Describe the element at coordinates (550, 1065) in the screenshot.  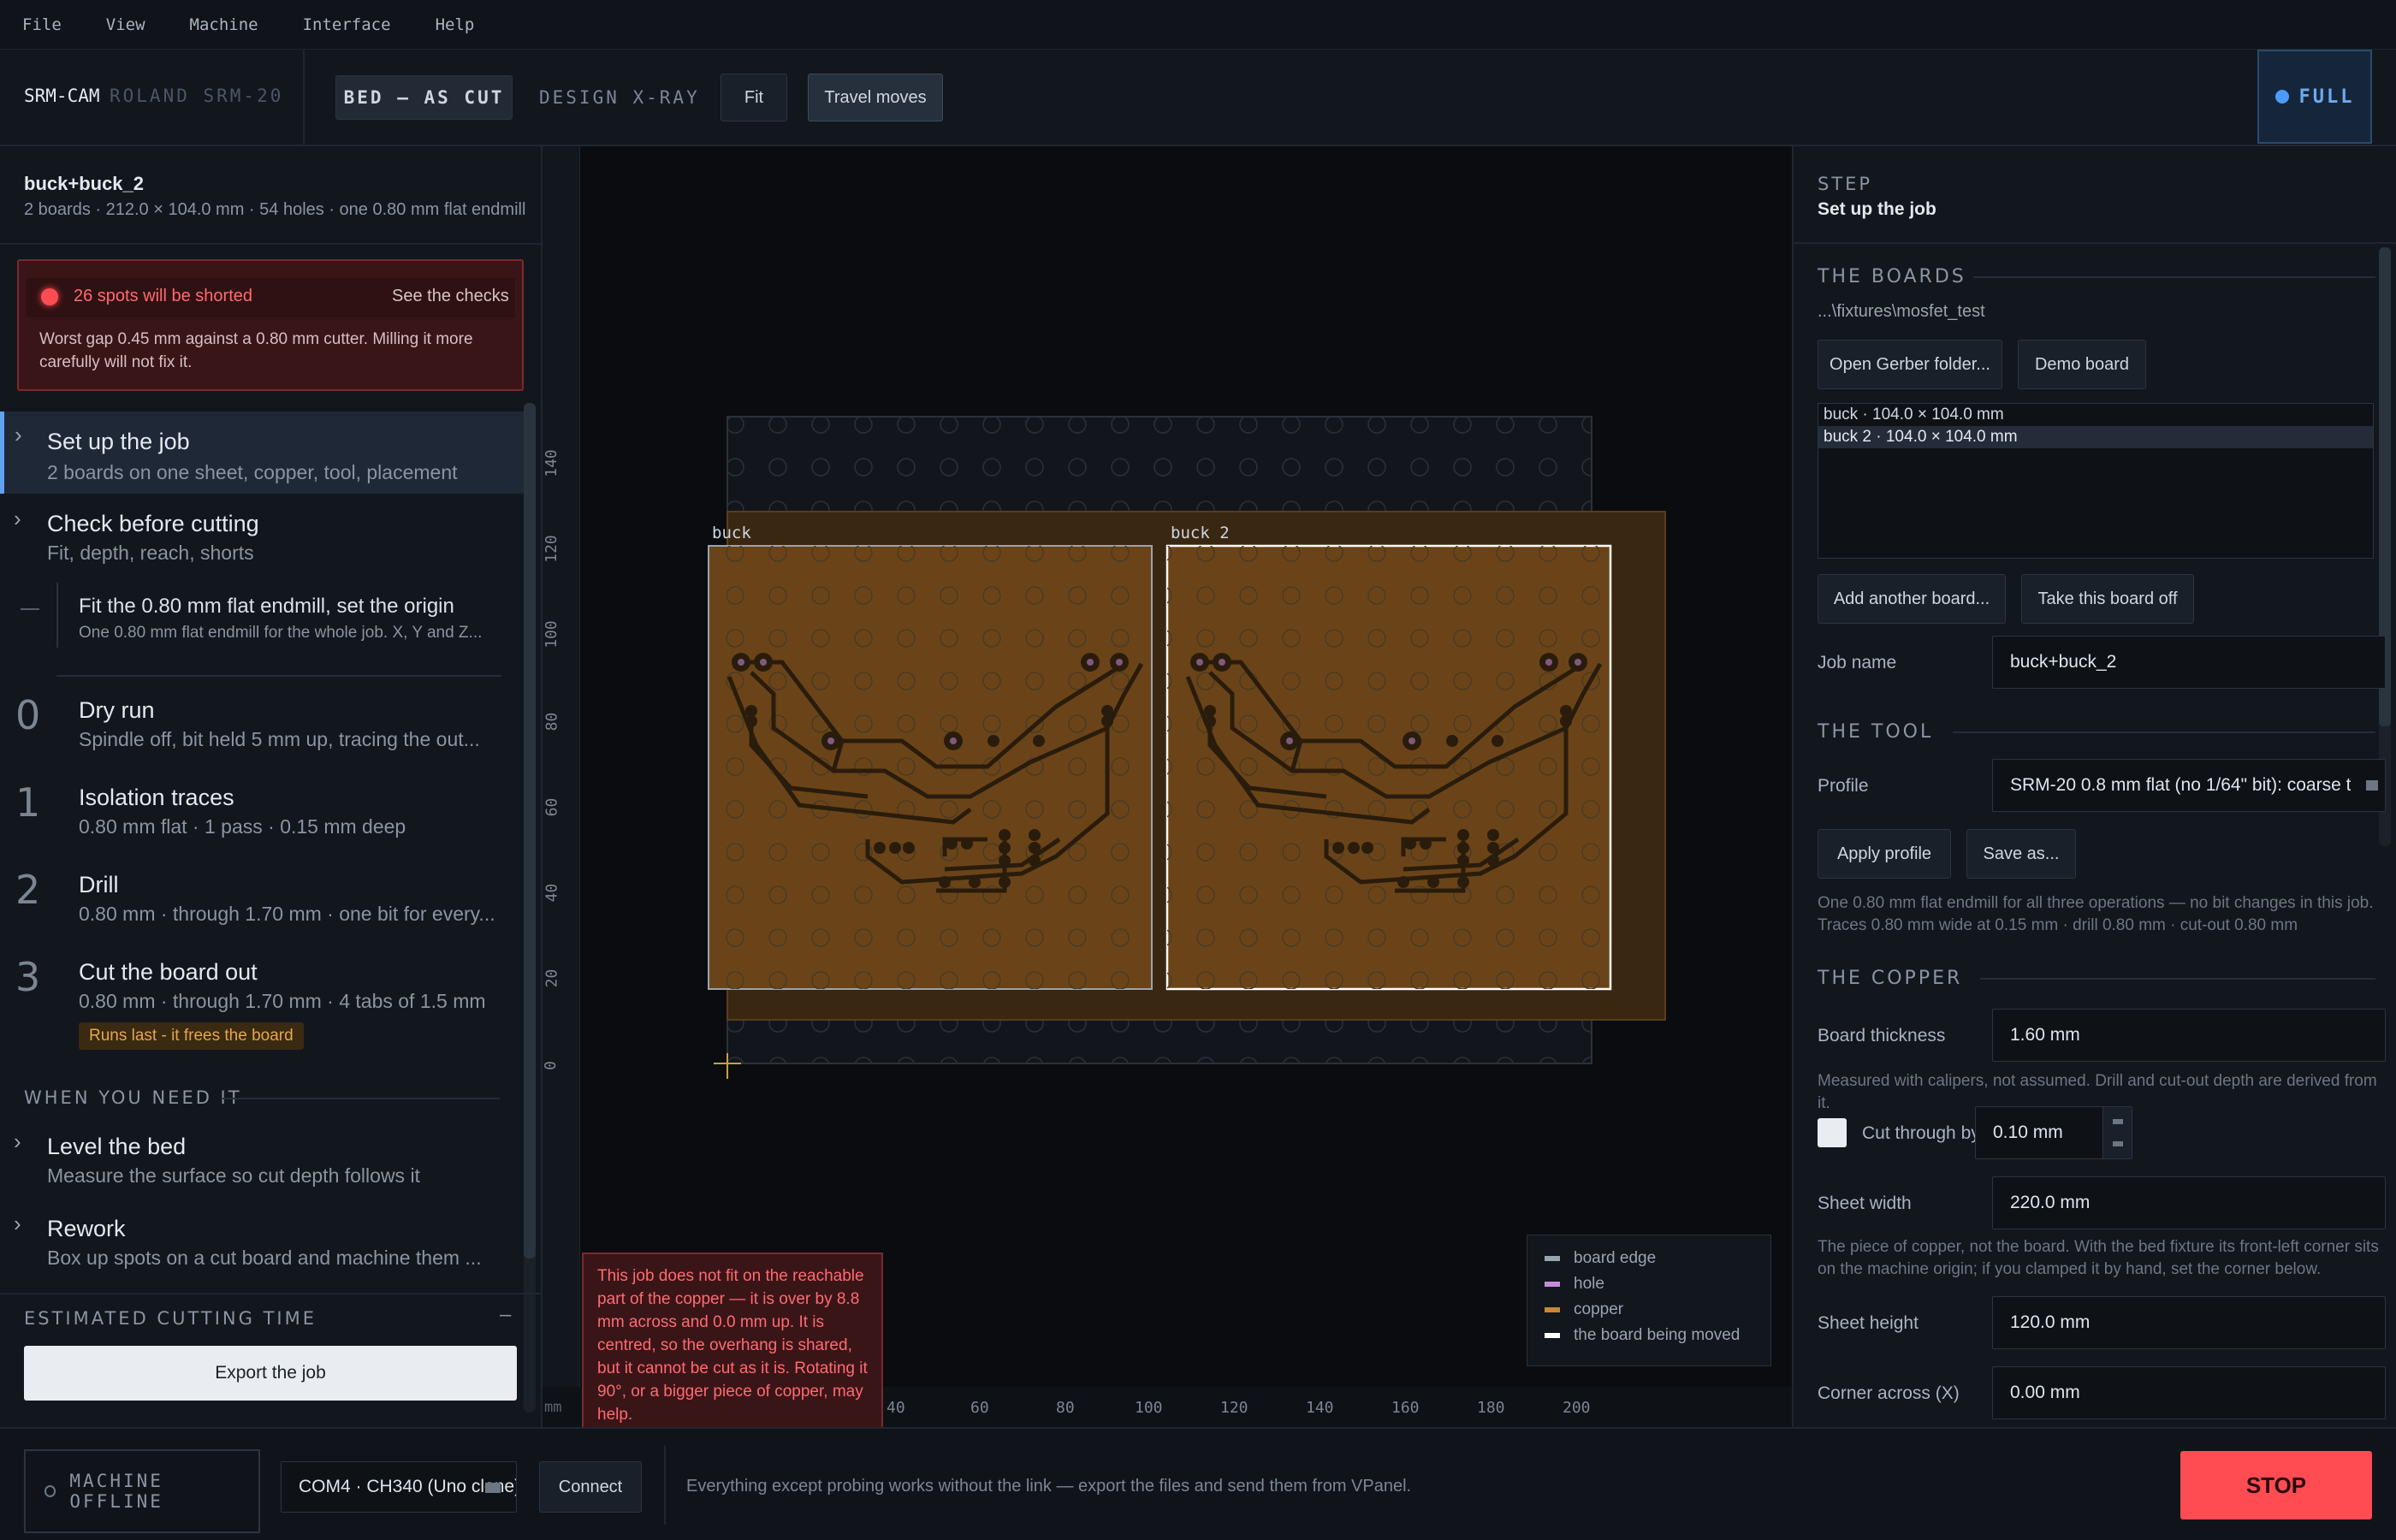
I see `y-tick: 0` at that location.